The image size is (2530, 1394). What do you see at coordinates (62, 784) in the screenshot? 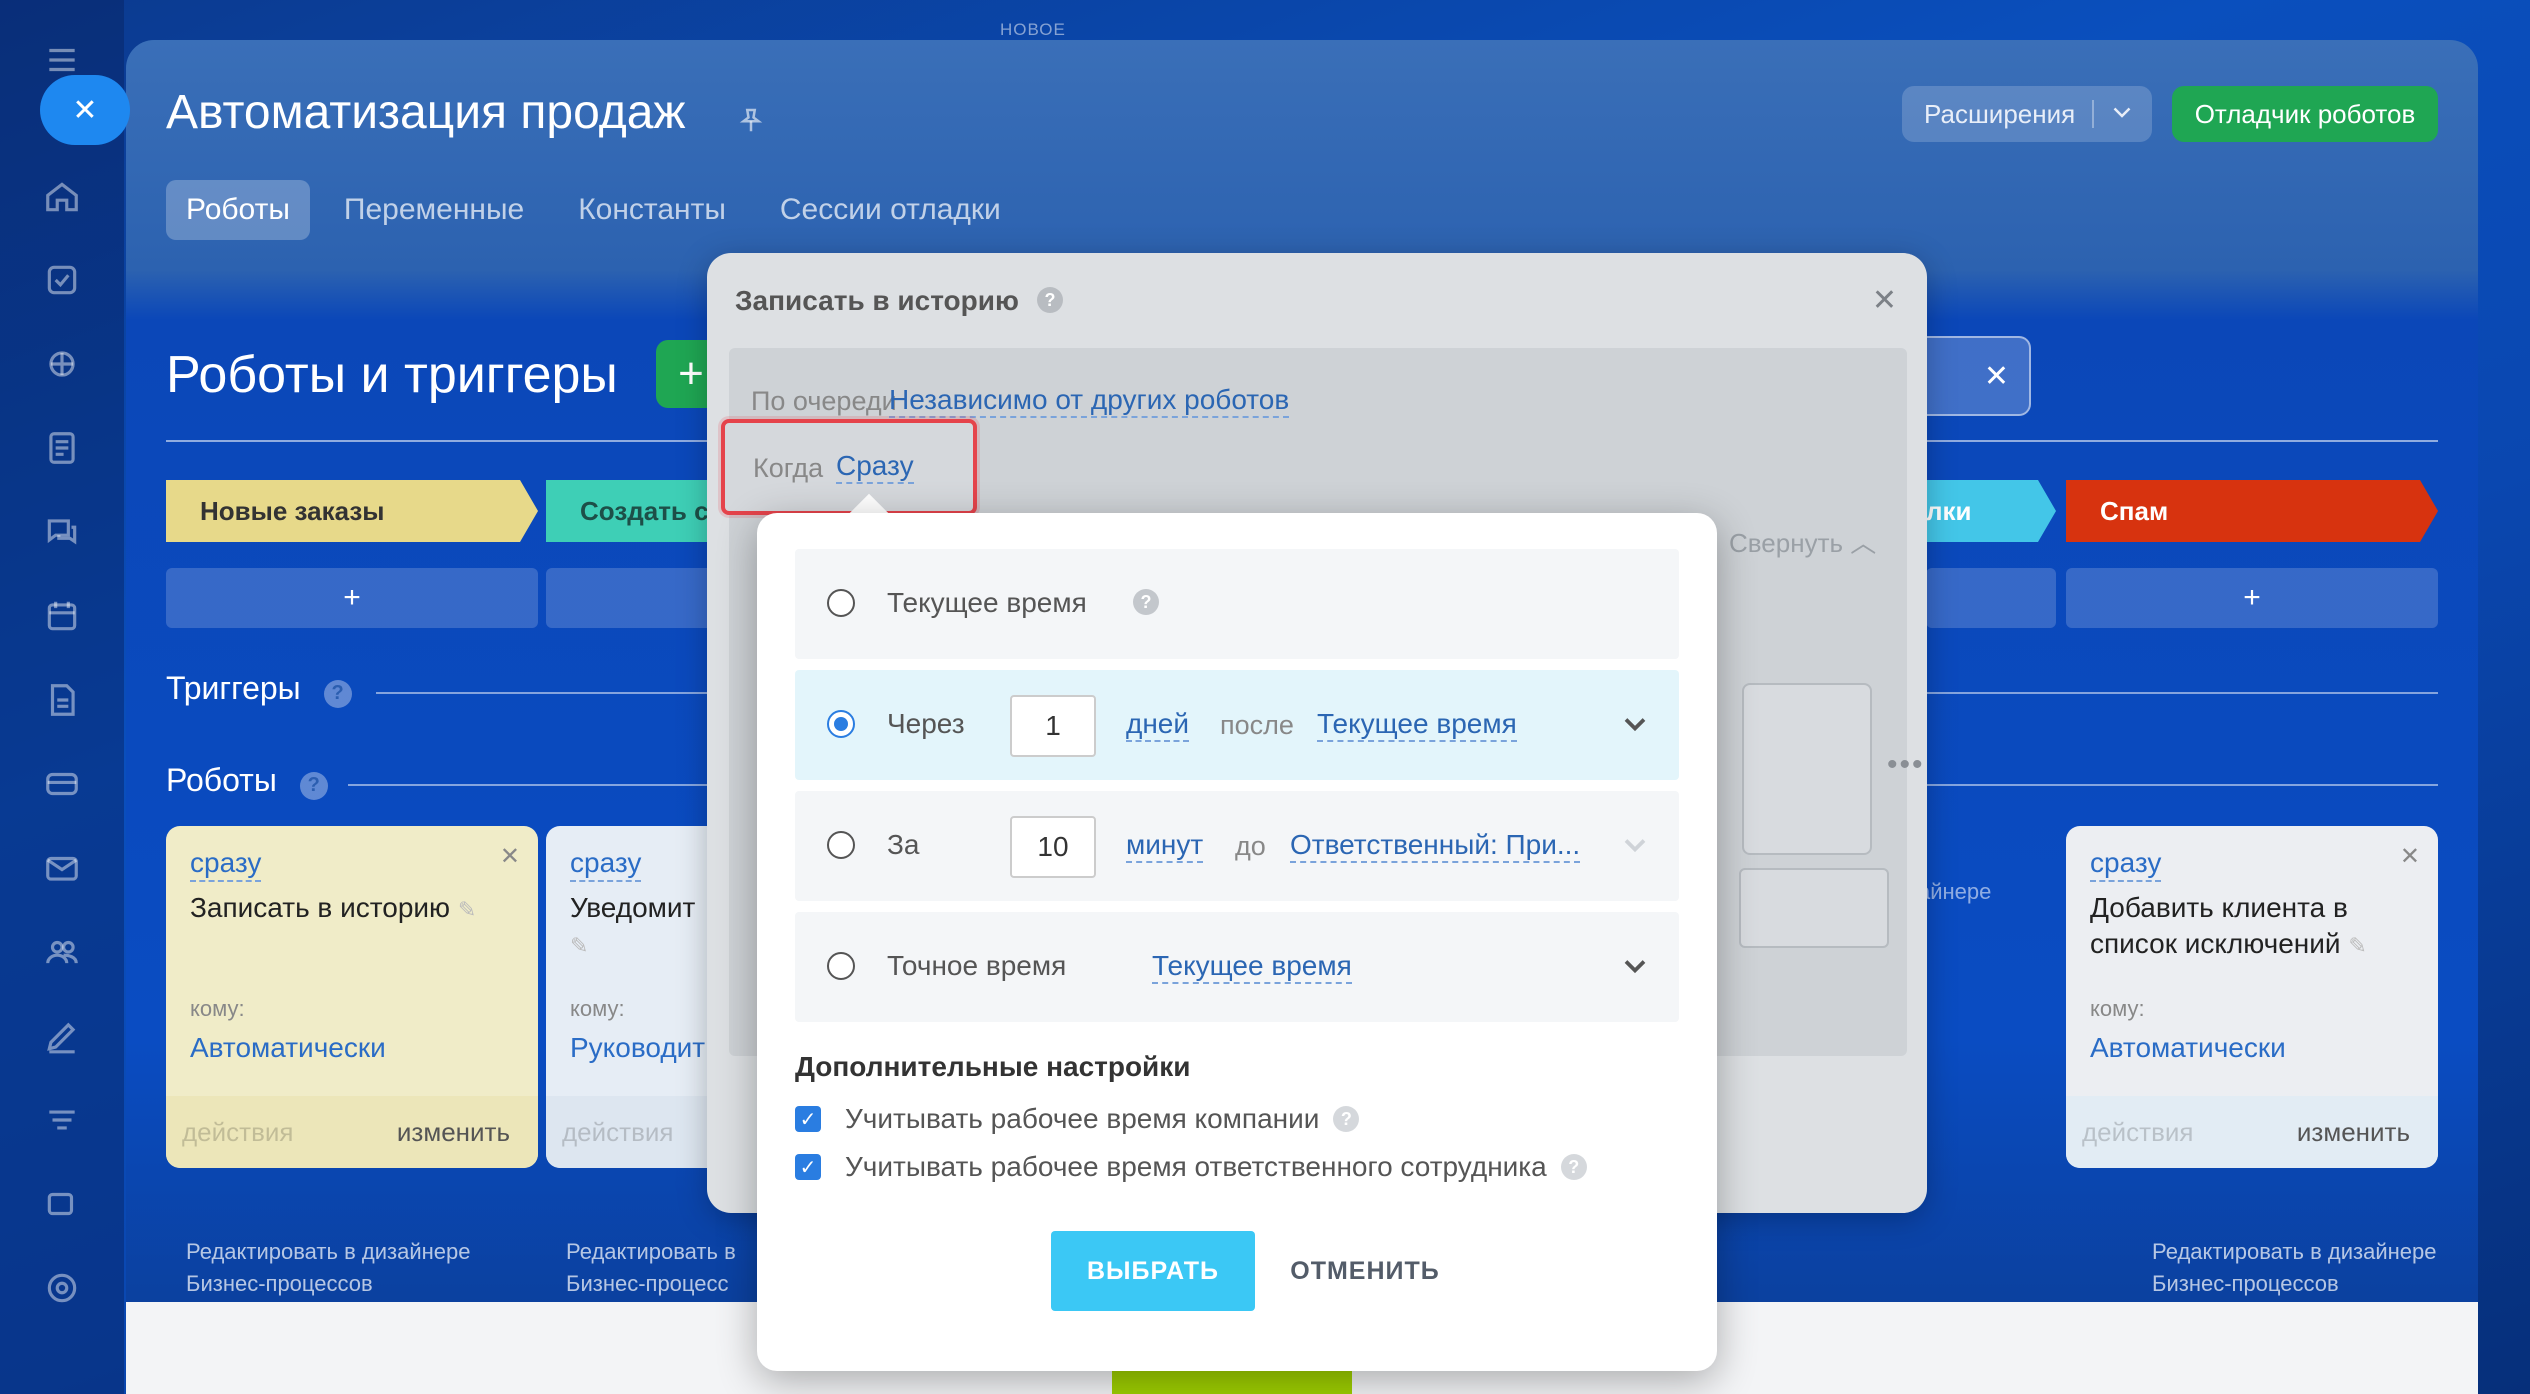
I see `sales-icon` at bounding box center [62, 784].